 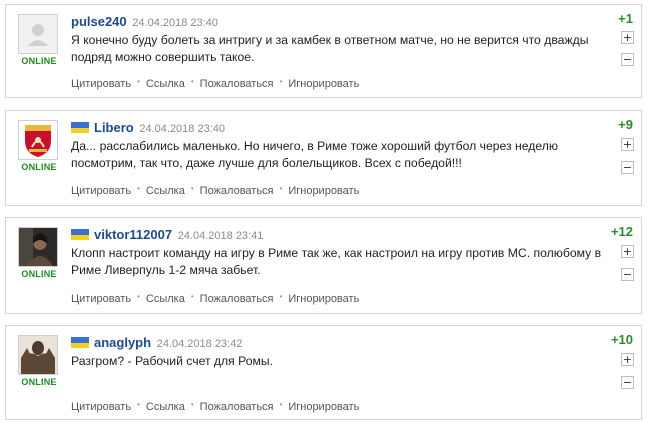 I want to click on comment-date: 24.04.2018 23:42, so click(x=199, y=344).